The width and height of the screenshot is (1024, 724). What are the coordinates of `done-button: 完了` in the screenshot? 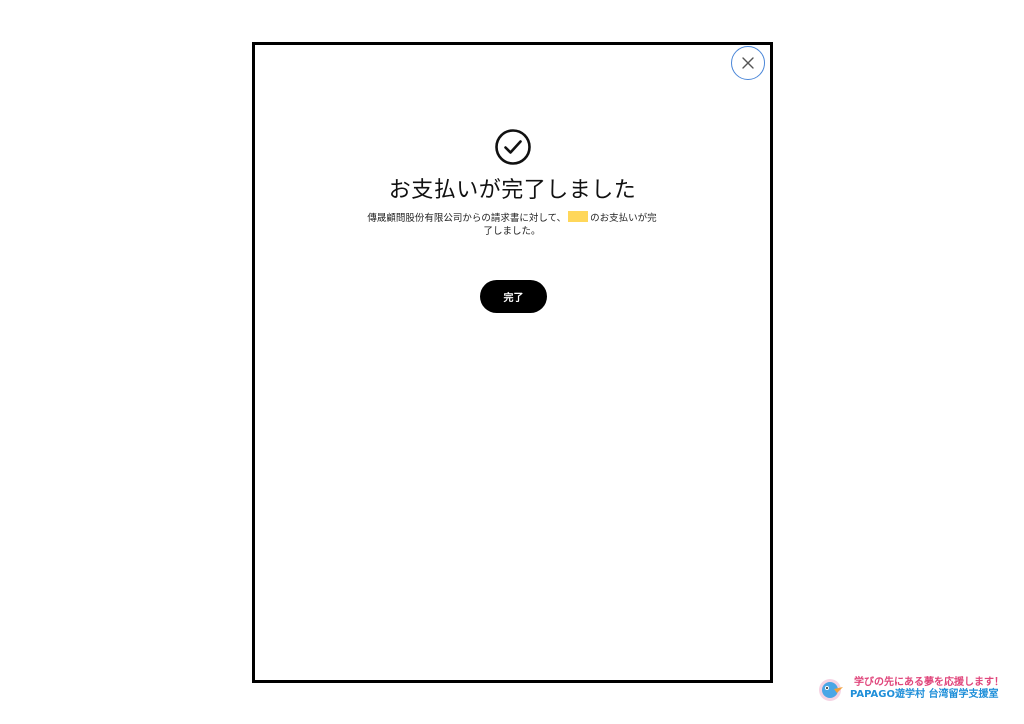 It's located at (513, 296).